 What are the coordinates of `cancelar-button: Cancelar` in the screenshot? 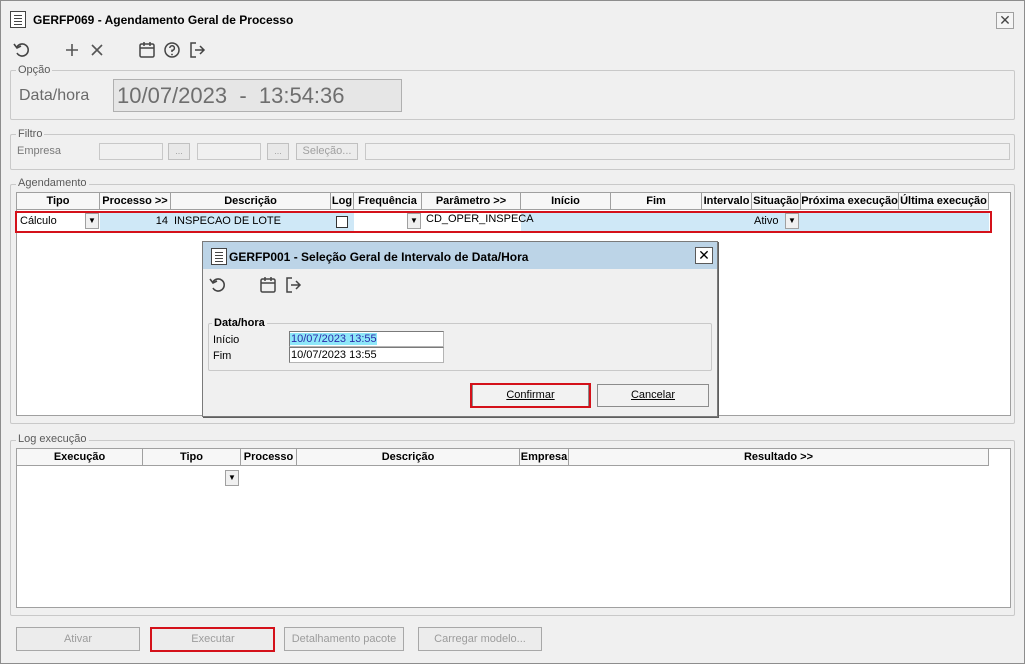 It's located at (653, 395).